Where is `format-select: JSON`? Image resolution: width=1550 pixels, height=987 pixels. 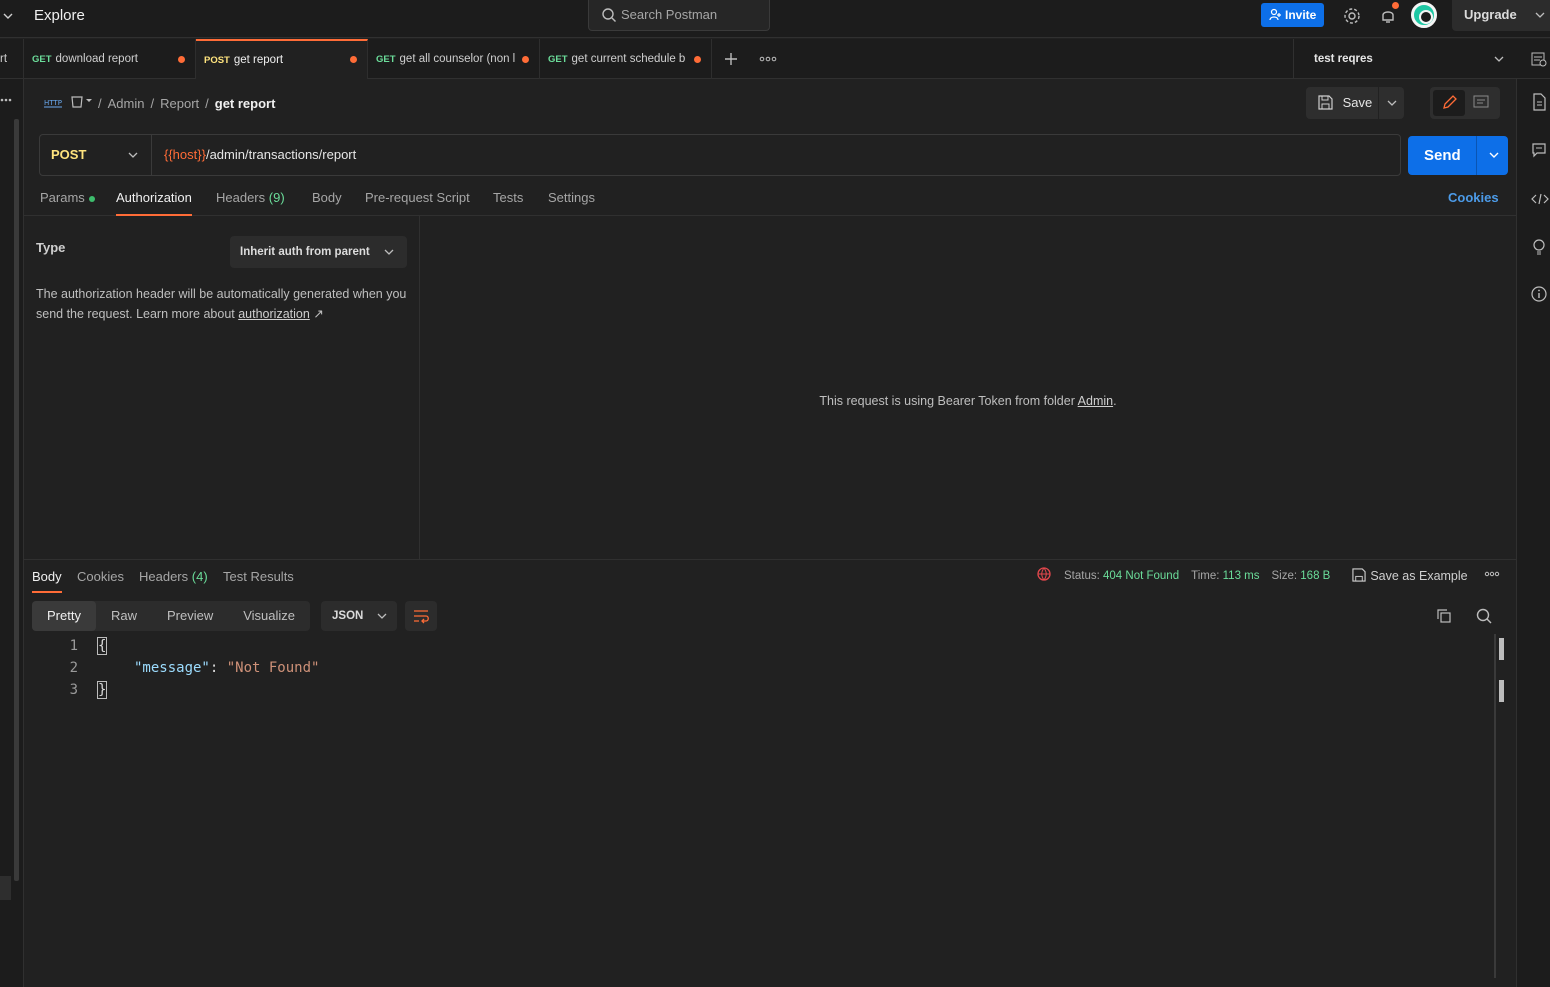
format-select: JSON is located at coordinates (359, 616).